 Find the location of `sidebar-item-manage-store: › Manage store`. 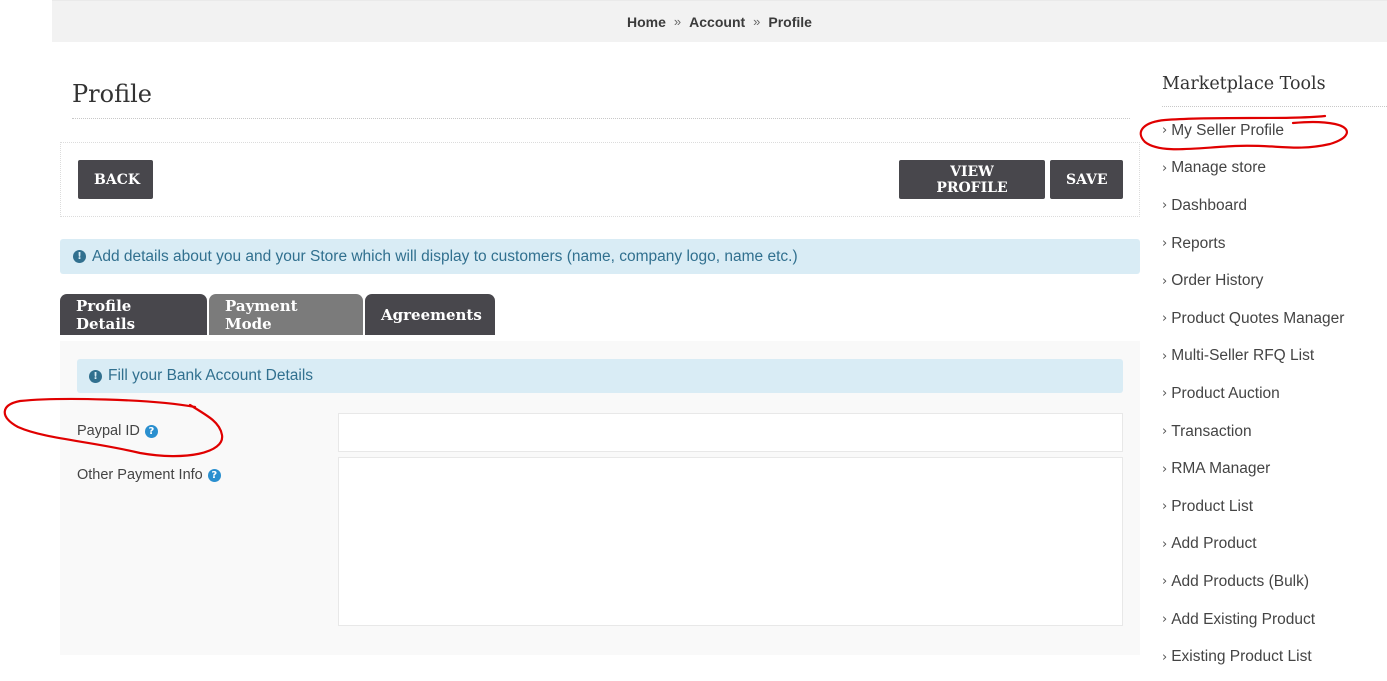

sidebar-item-manage-store: › Manage store is located at coordinates (1274, 169).